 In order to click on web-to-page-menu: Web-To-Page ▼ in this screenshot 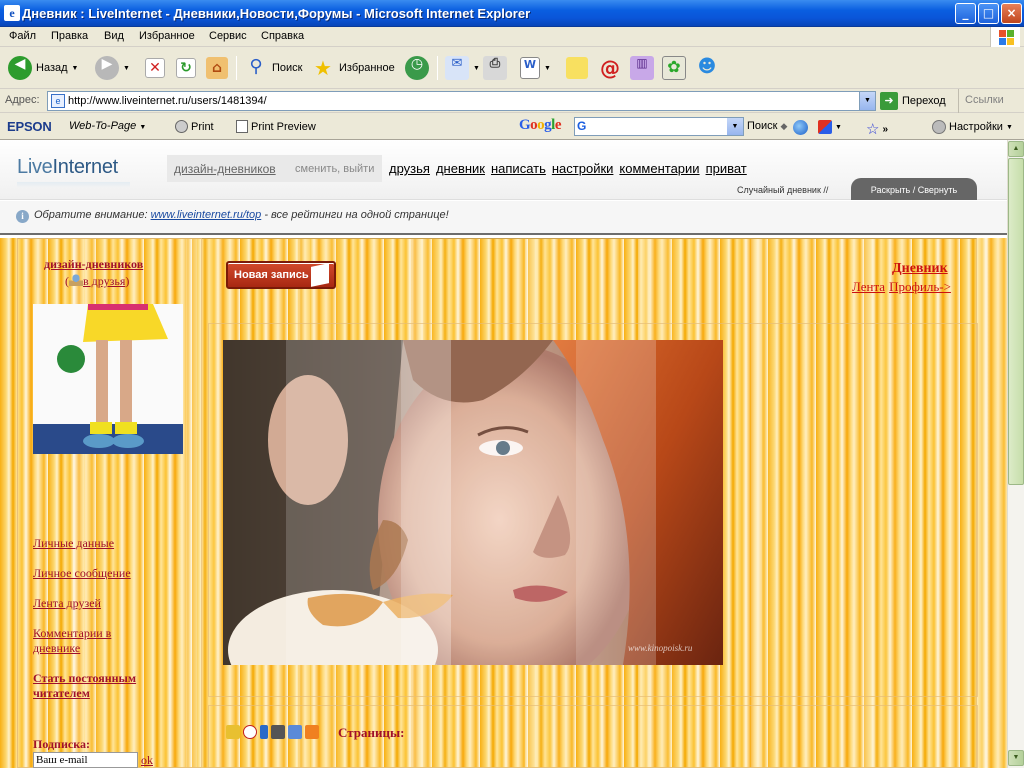, I will do `click(107, 126)`.